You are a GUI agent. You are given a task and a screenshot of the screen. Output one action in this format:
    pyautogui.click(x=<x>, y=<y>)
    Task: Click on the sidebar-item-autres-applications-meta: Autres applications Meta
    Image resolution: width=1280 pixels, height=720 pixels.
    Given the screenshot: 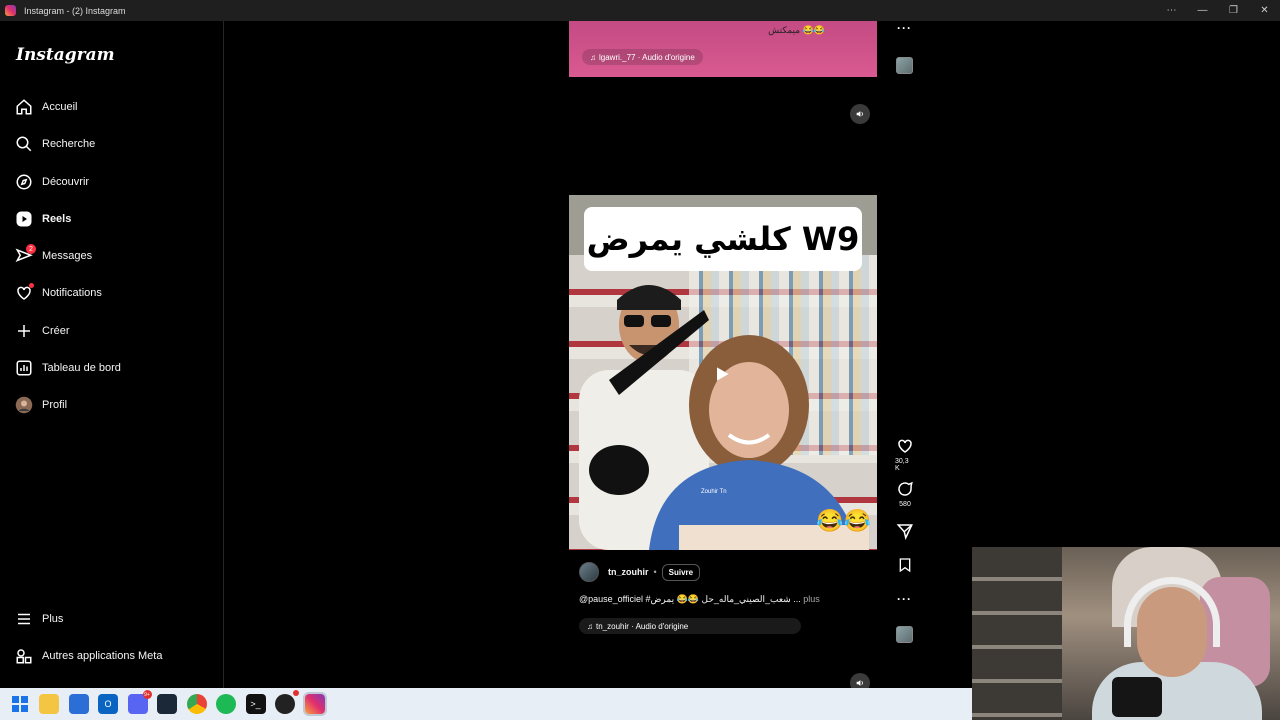 What is the action you would take?
    pyautogui.click(x=112, y=656)
    